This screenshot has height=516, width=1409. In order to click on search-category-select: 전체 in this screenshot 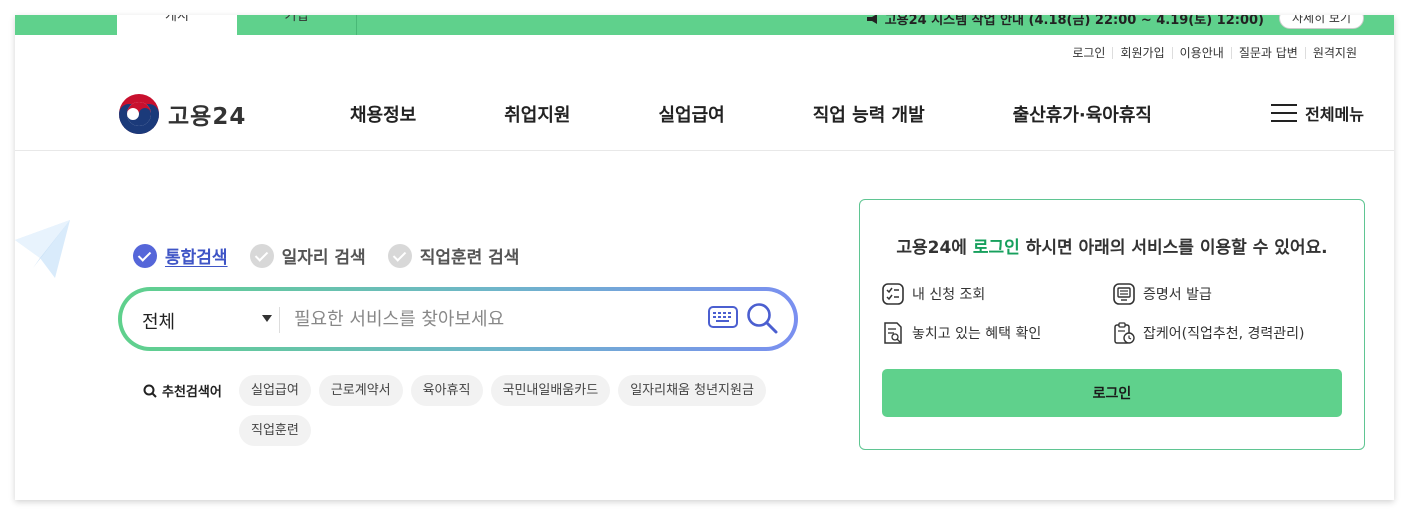, I will do `click(207, 321)`.